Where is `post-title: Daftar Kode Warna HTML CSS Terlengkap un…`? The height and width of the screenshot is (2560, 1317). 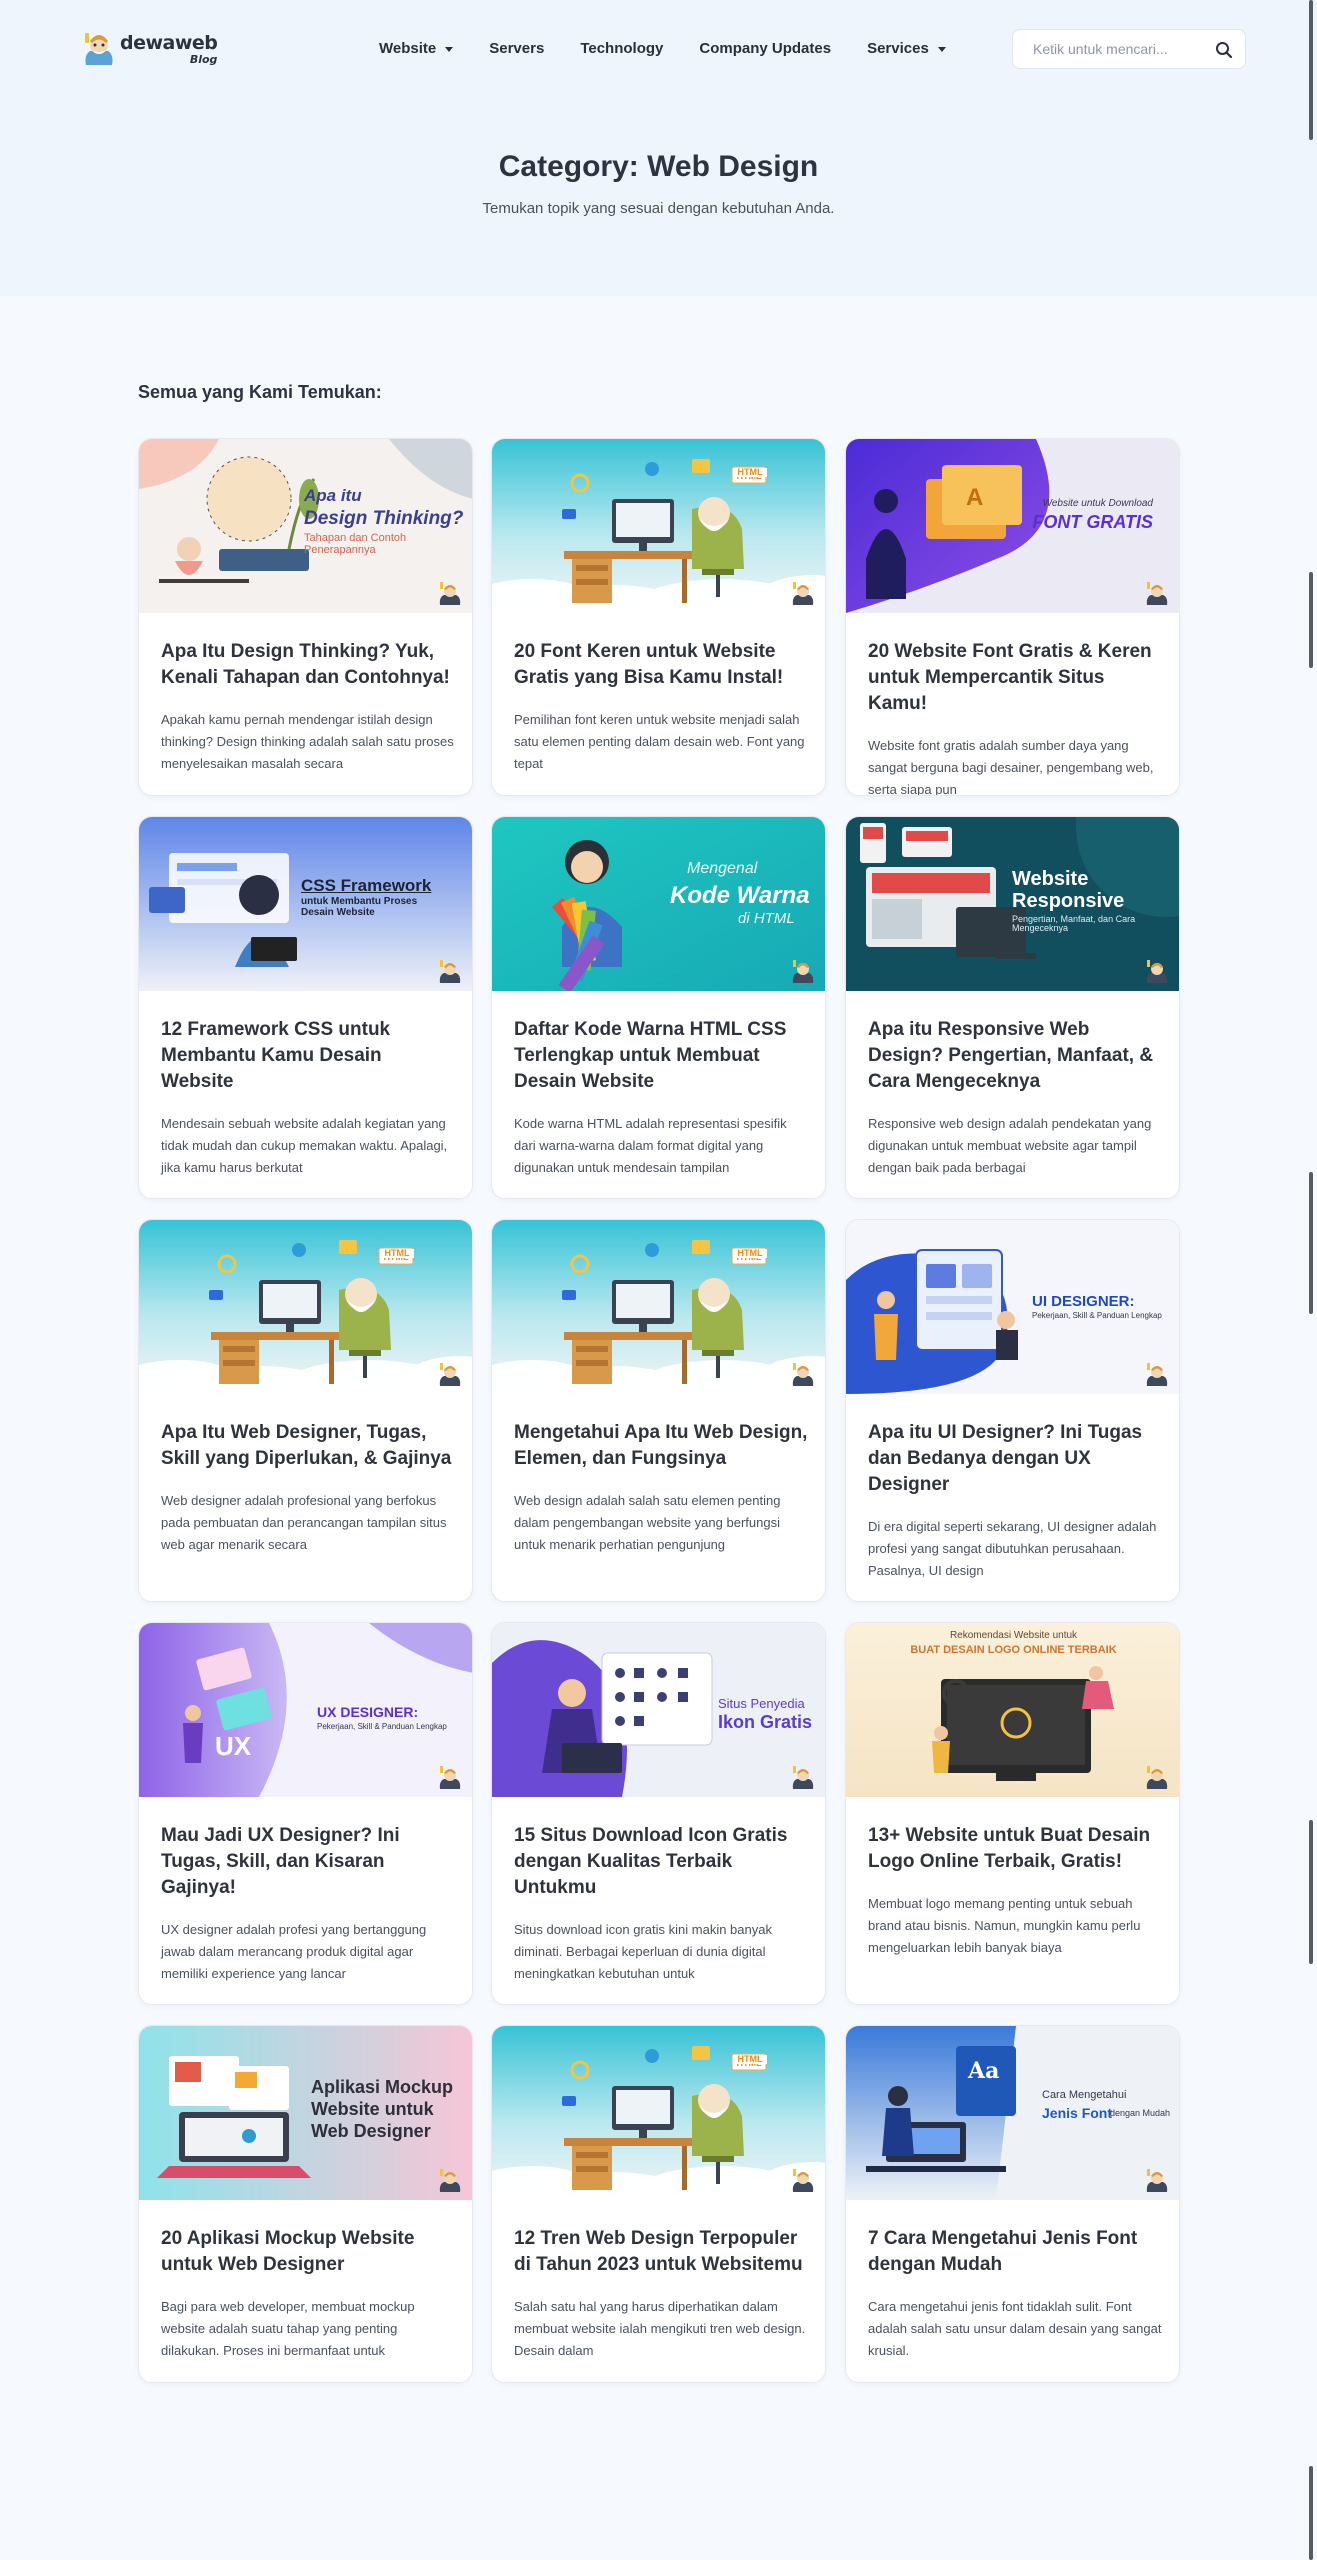 post-title: Daftar Kode Warna HTML CSS Terlengkap un… is located at coordinates (662, 1056).